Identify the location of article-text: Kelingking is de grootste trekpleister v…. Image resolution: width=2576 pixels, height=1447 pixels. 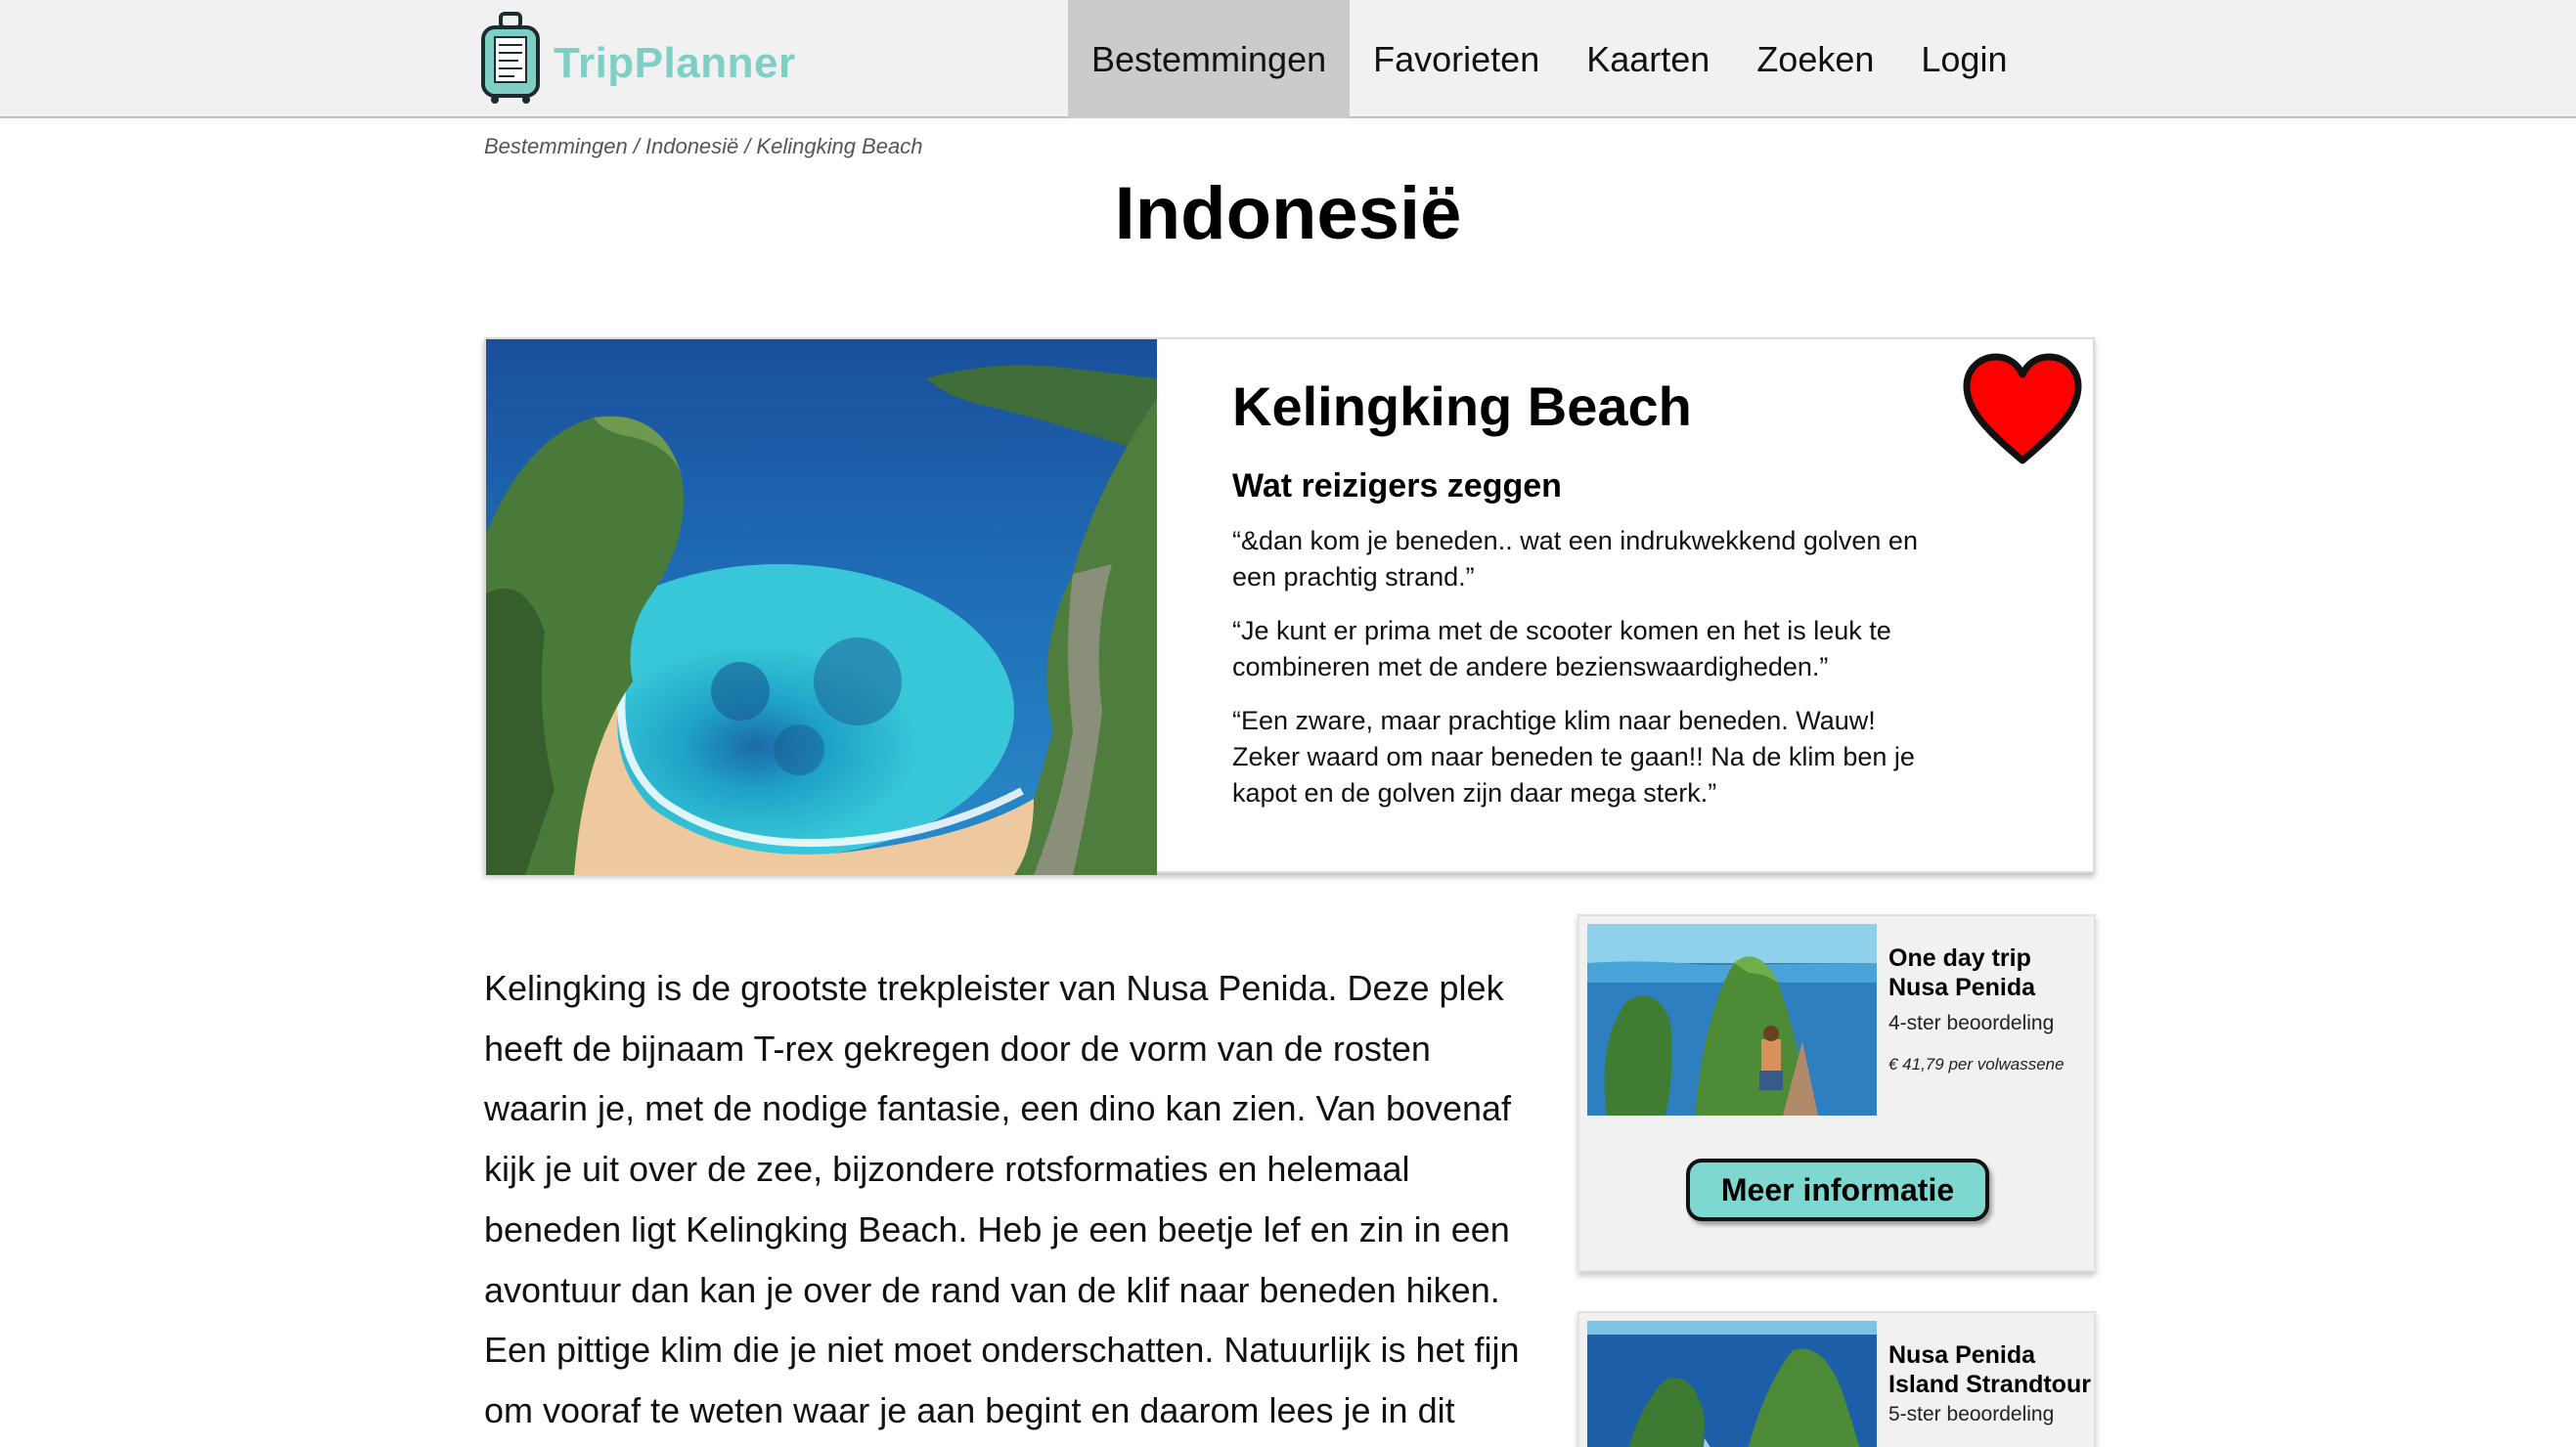
(1002, 1199).